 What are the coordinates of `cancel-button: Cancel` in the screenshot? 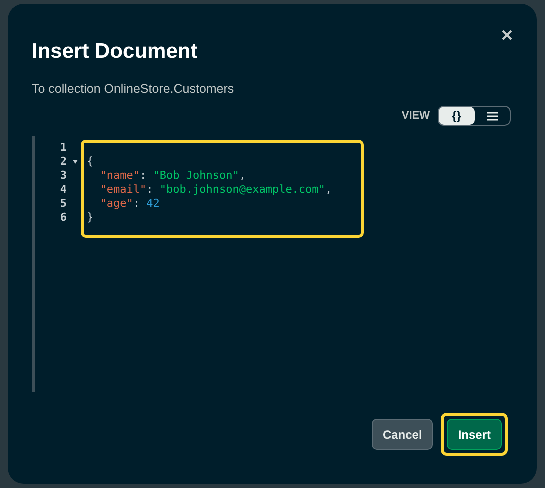 It's located at (403, 434).